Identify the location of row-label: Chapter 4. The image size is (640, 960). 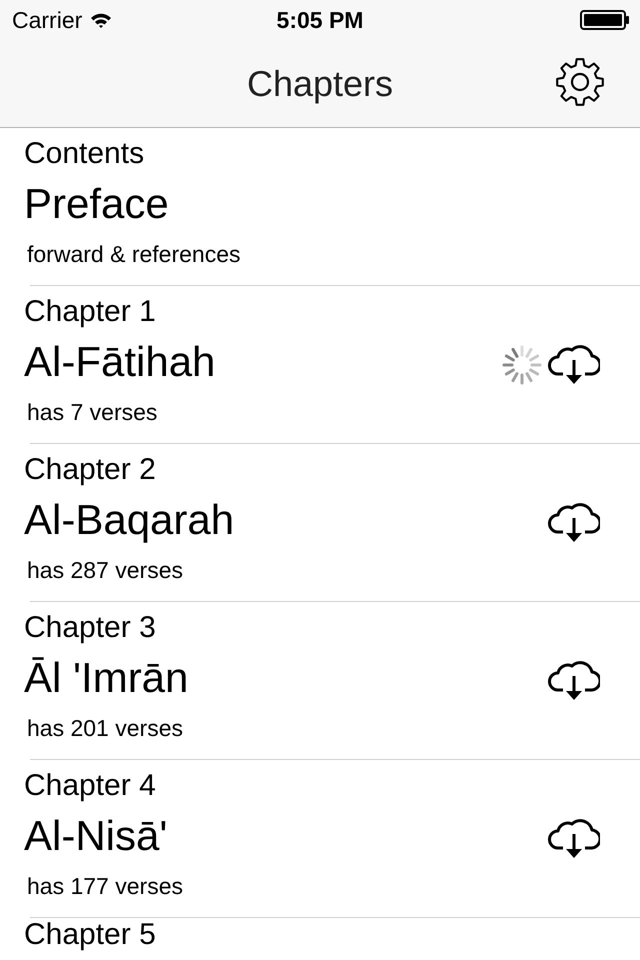
(90, 786).